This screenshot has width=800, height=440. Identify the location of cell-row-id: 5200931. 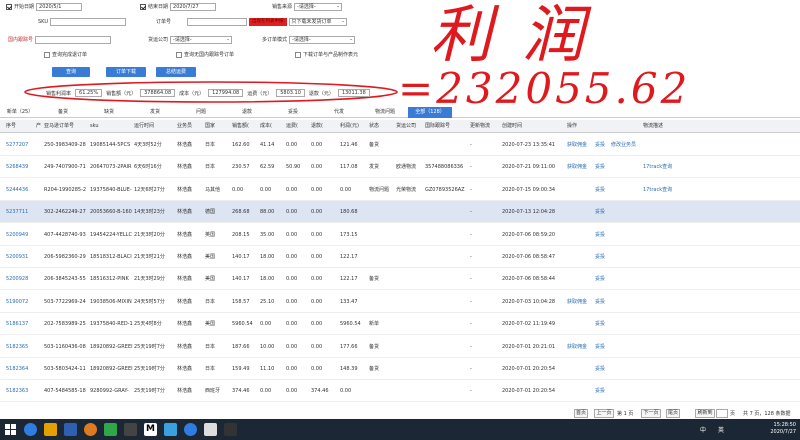
(20, 257).